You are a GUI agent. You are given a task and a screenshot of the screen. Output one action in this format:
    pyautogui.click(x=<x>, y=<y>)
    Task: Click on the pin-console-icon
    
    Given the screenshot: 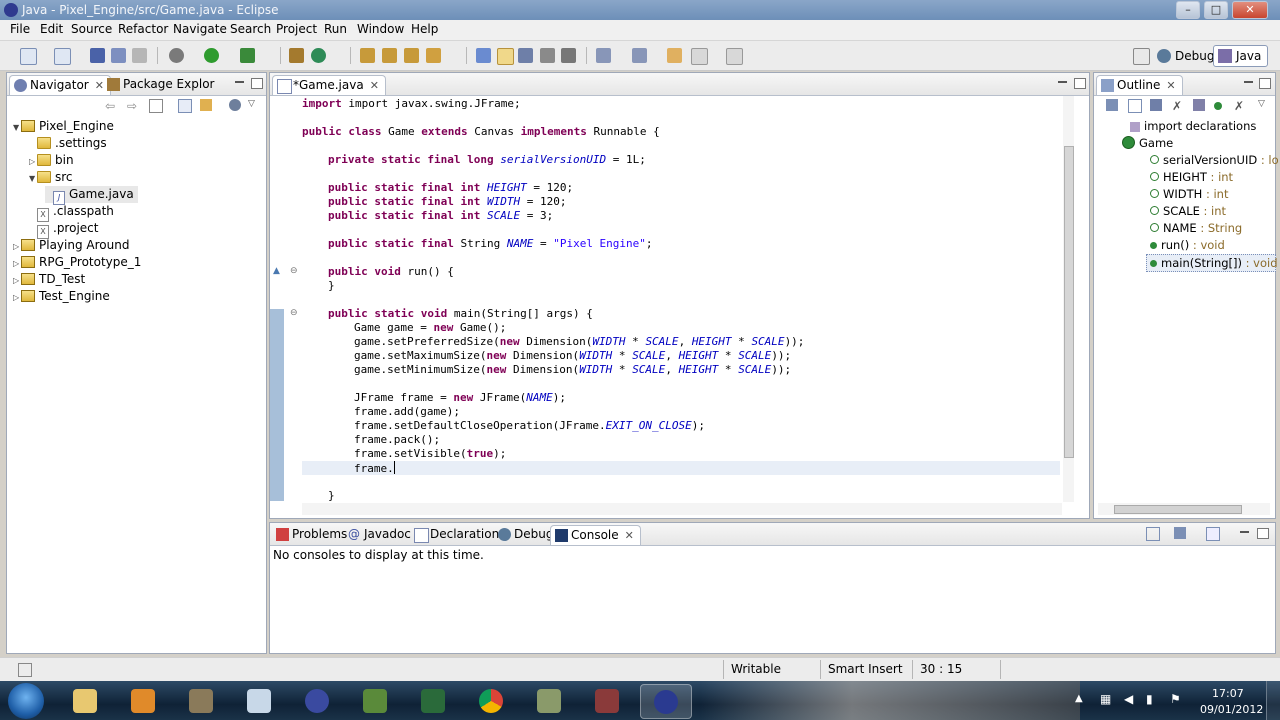 What is the action you would take?
    pyautogui.click(x=1180, y=533)
    